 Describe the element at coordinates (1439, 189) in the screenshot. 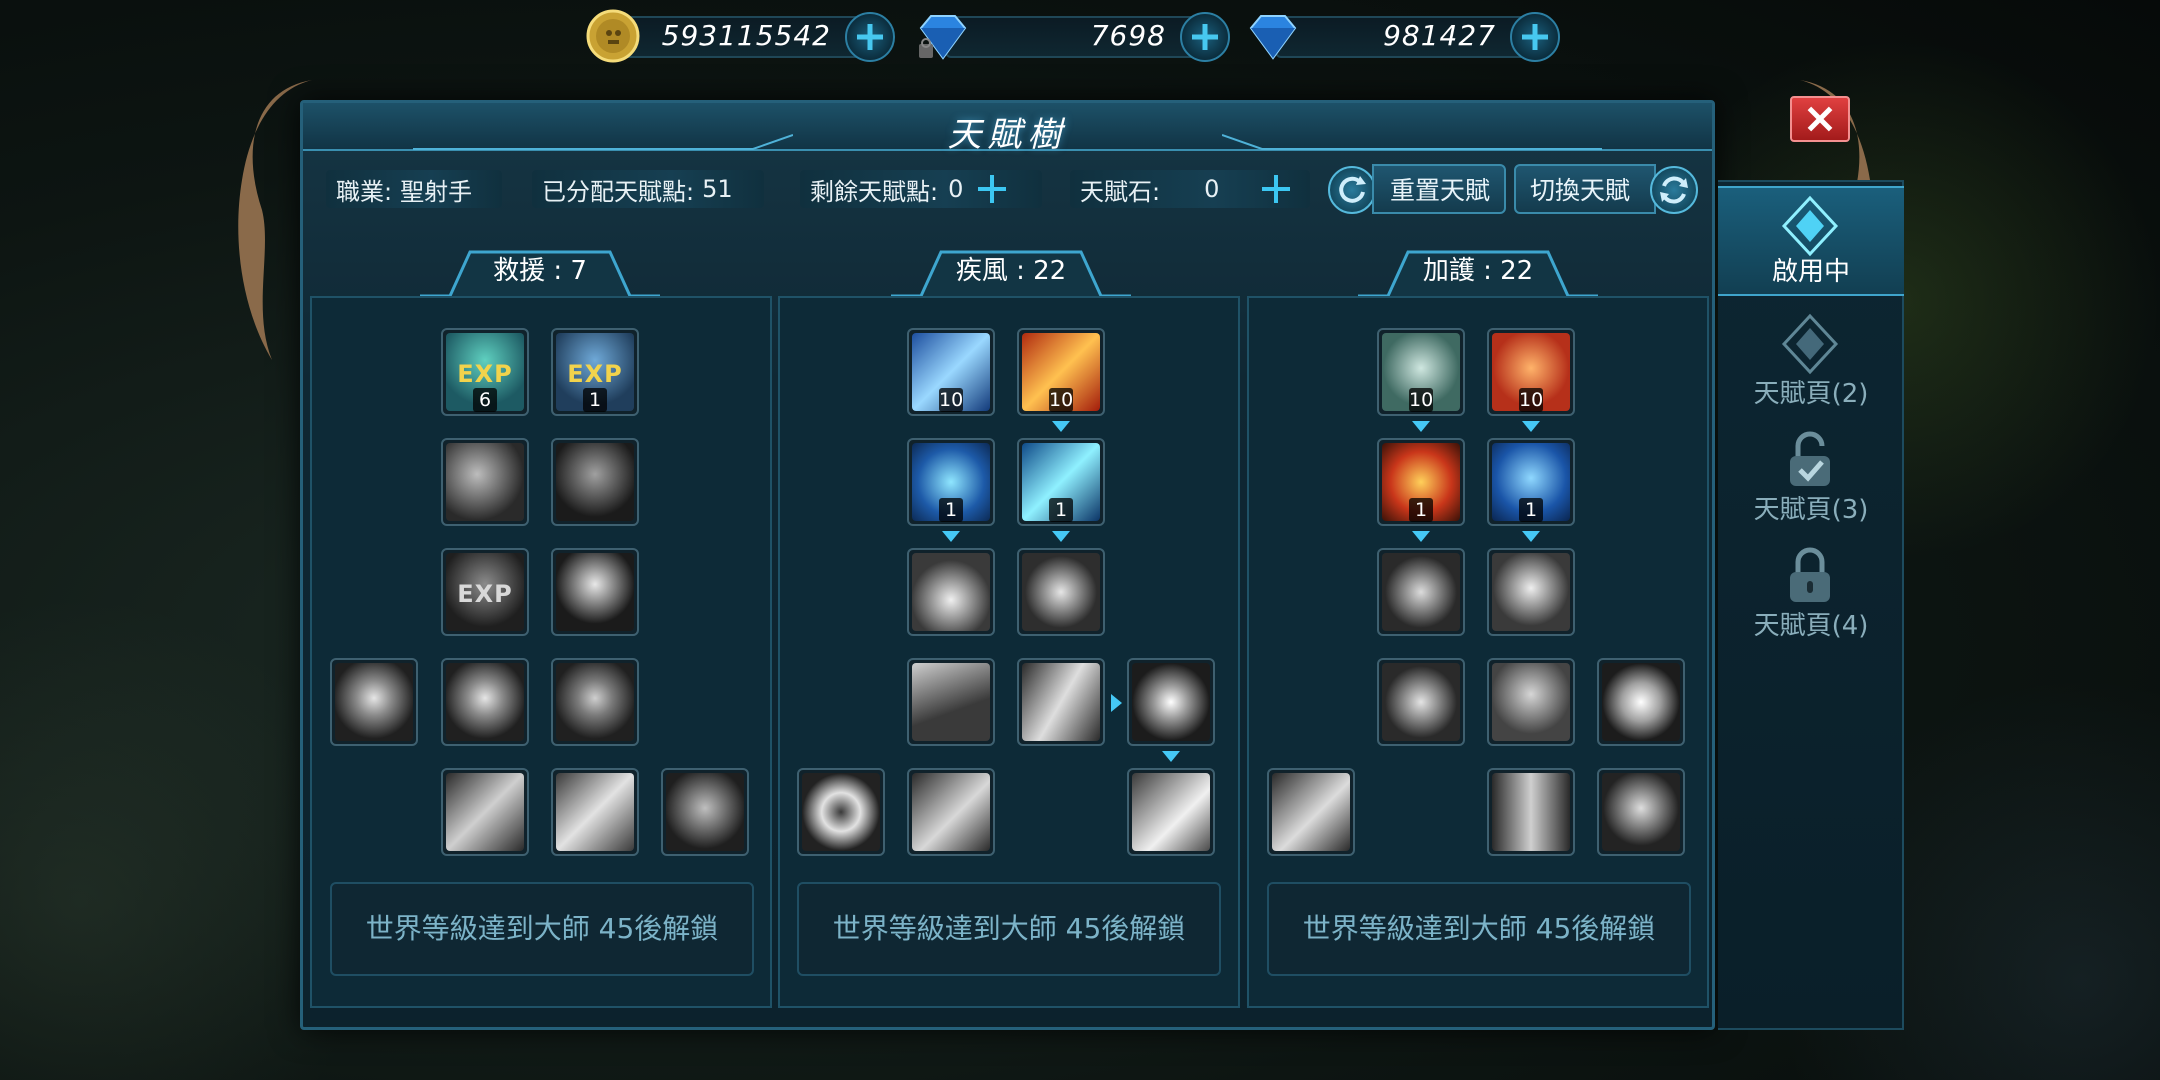

I see `reset-talent-button: 重置天賦` at that location.